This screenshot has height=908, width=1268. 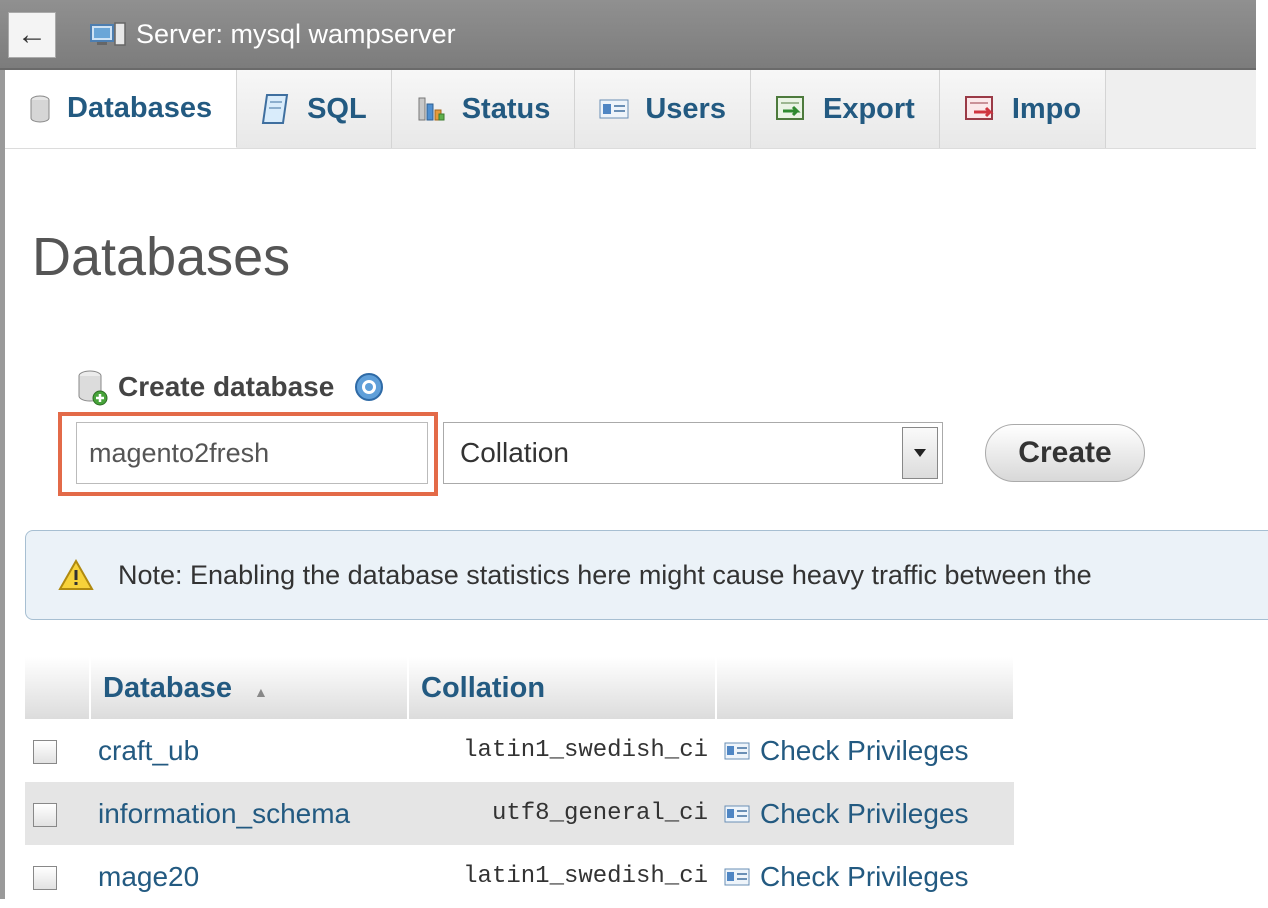 I want to click on database-link: mage20, so click(x=148, y=876).